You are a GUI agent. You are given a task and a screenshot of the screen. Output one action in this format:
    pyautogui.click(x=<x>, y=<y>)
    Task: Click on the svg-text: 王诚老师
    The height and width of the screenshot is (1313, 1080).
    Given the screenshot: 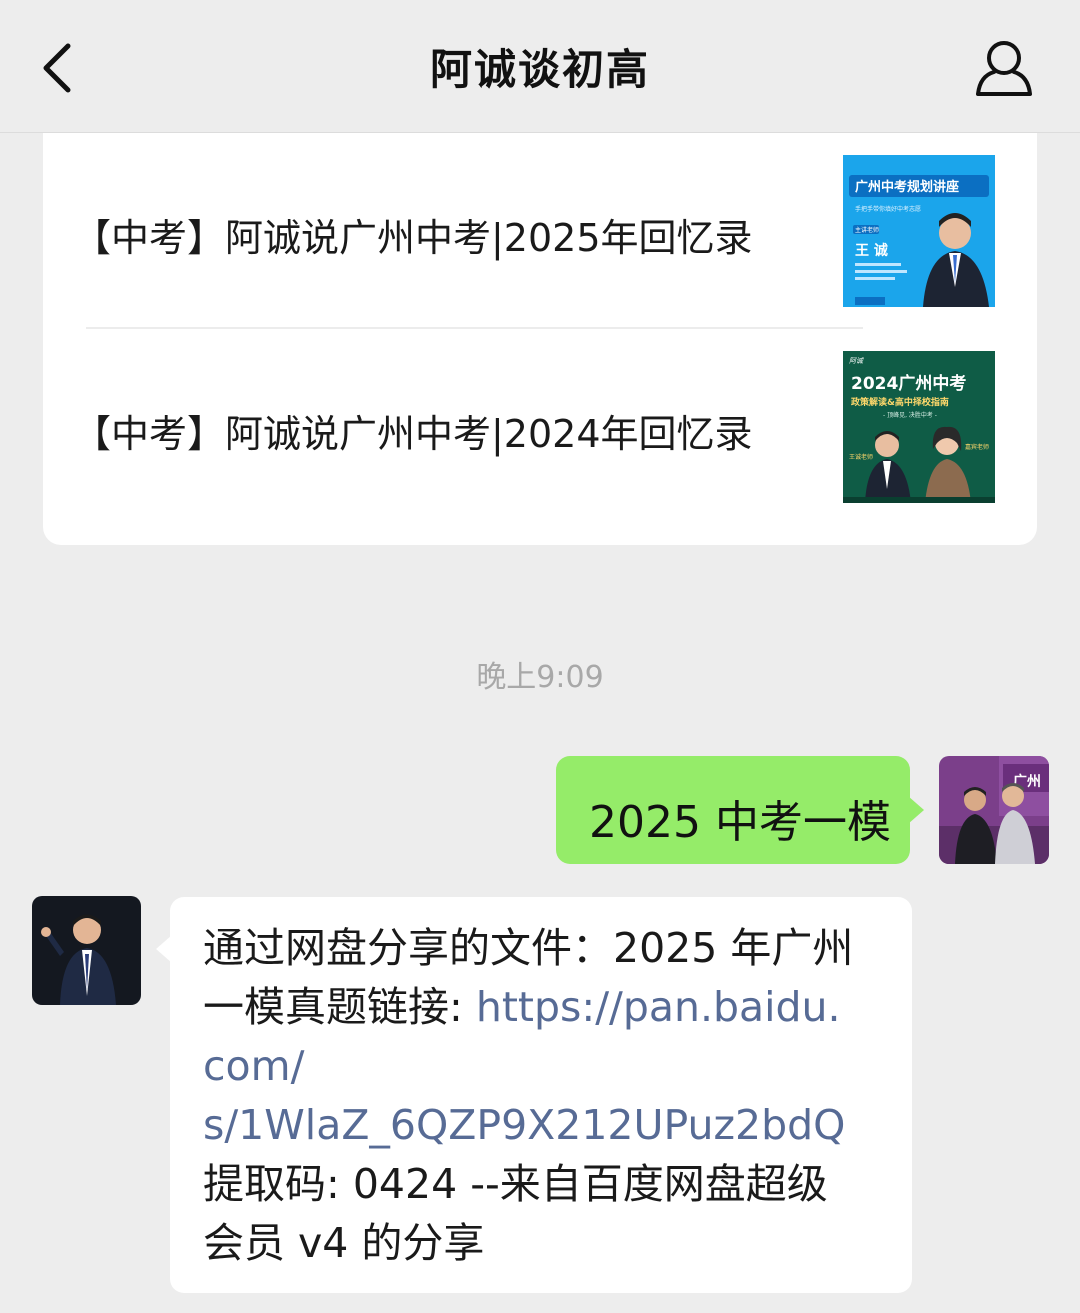 What is the action you would take?
    pyautogui.click(x=861, y=457)
    